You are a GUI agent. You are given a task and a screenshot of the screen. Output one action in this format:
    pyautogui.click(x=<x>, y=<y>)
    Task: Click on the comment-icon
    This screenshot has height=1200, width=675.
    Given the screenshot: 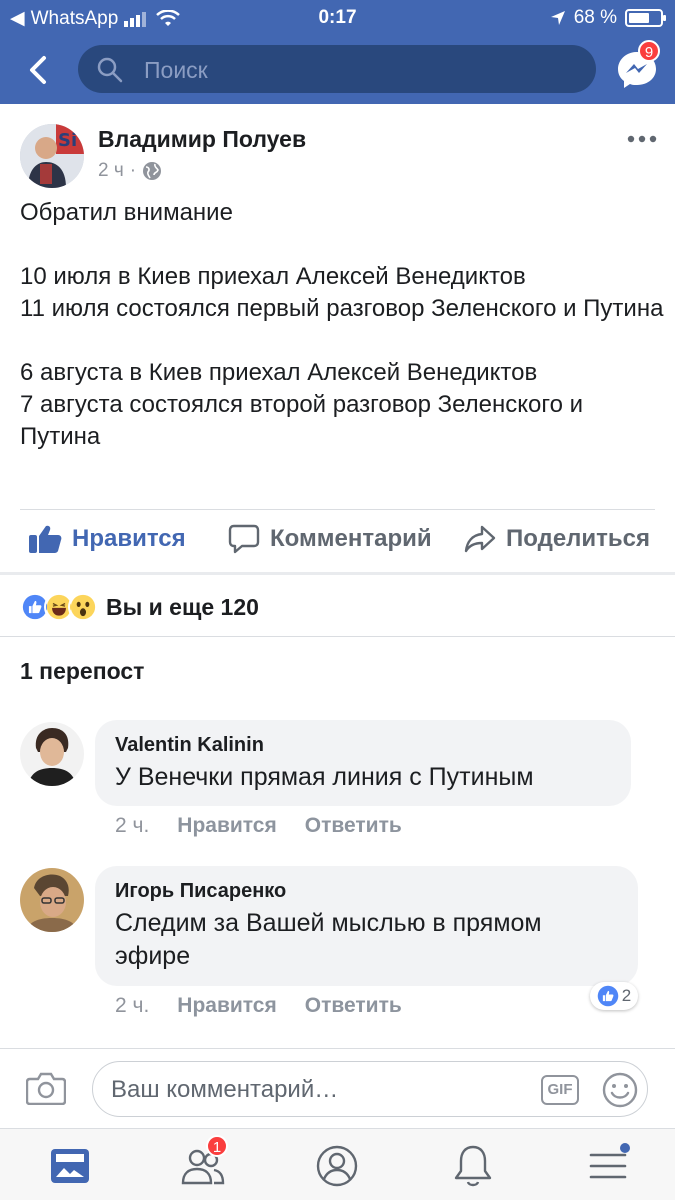 What is the action you would take?
    pyautogui.click(x=244, y=539)
    